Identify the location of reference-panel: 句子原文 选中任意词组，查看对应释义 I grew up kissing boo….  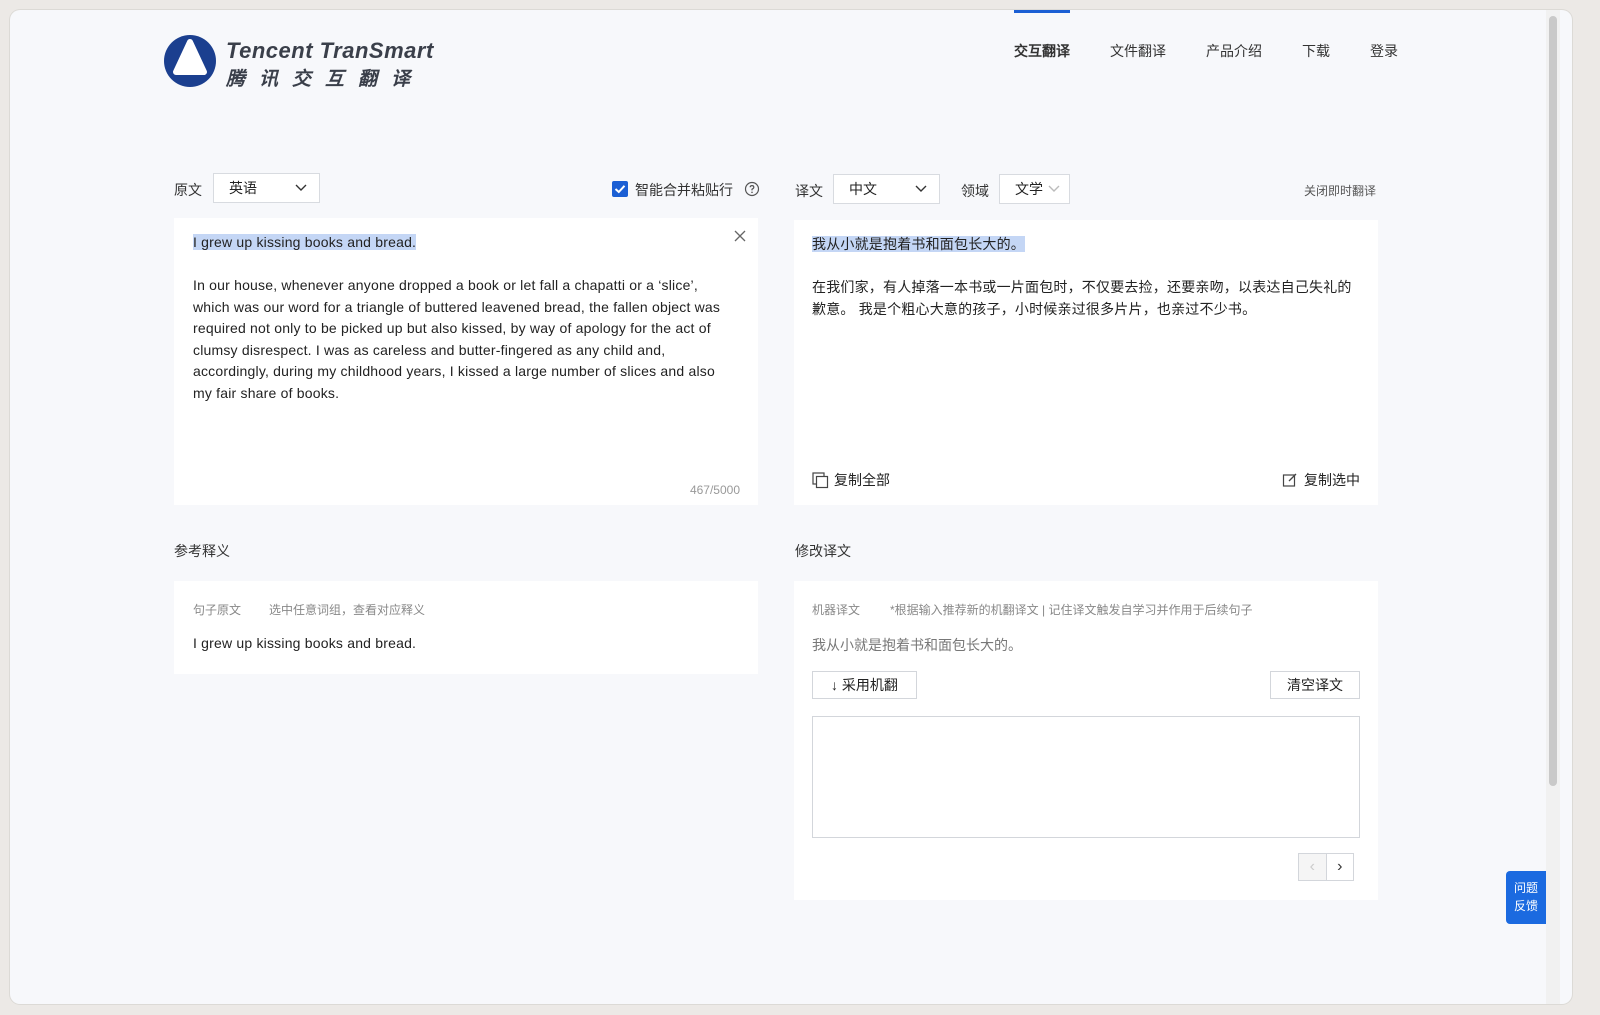
(466, 627).